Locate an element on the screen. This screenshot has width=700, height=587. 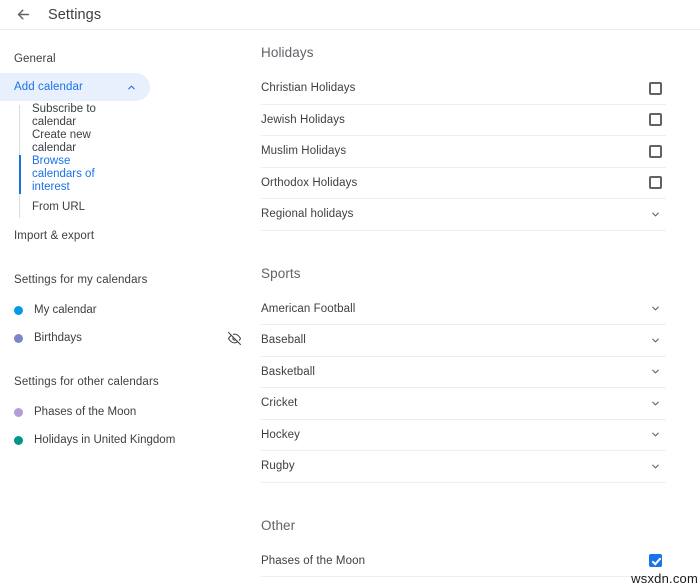
calendar-row: Basketball is located at coordinates (463, 372).